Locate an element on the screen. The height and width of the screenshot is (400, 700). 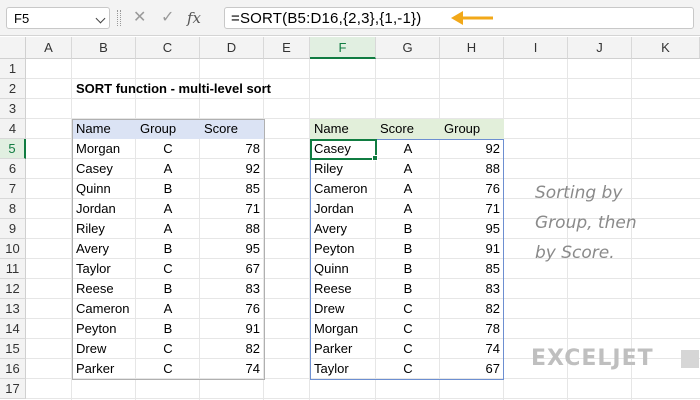
column-header-g: G is located at coordinates (408, 48).